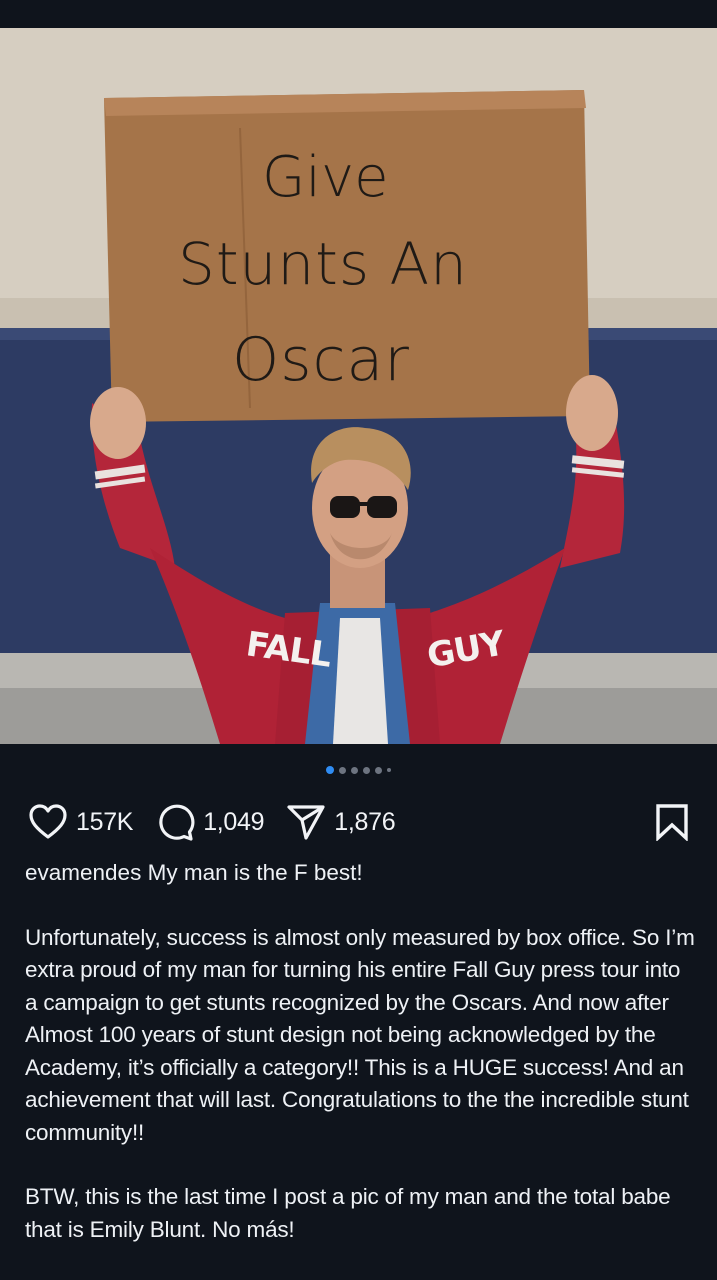  I want to click on share-icon, so click(306, 822).